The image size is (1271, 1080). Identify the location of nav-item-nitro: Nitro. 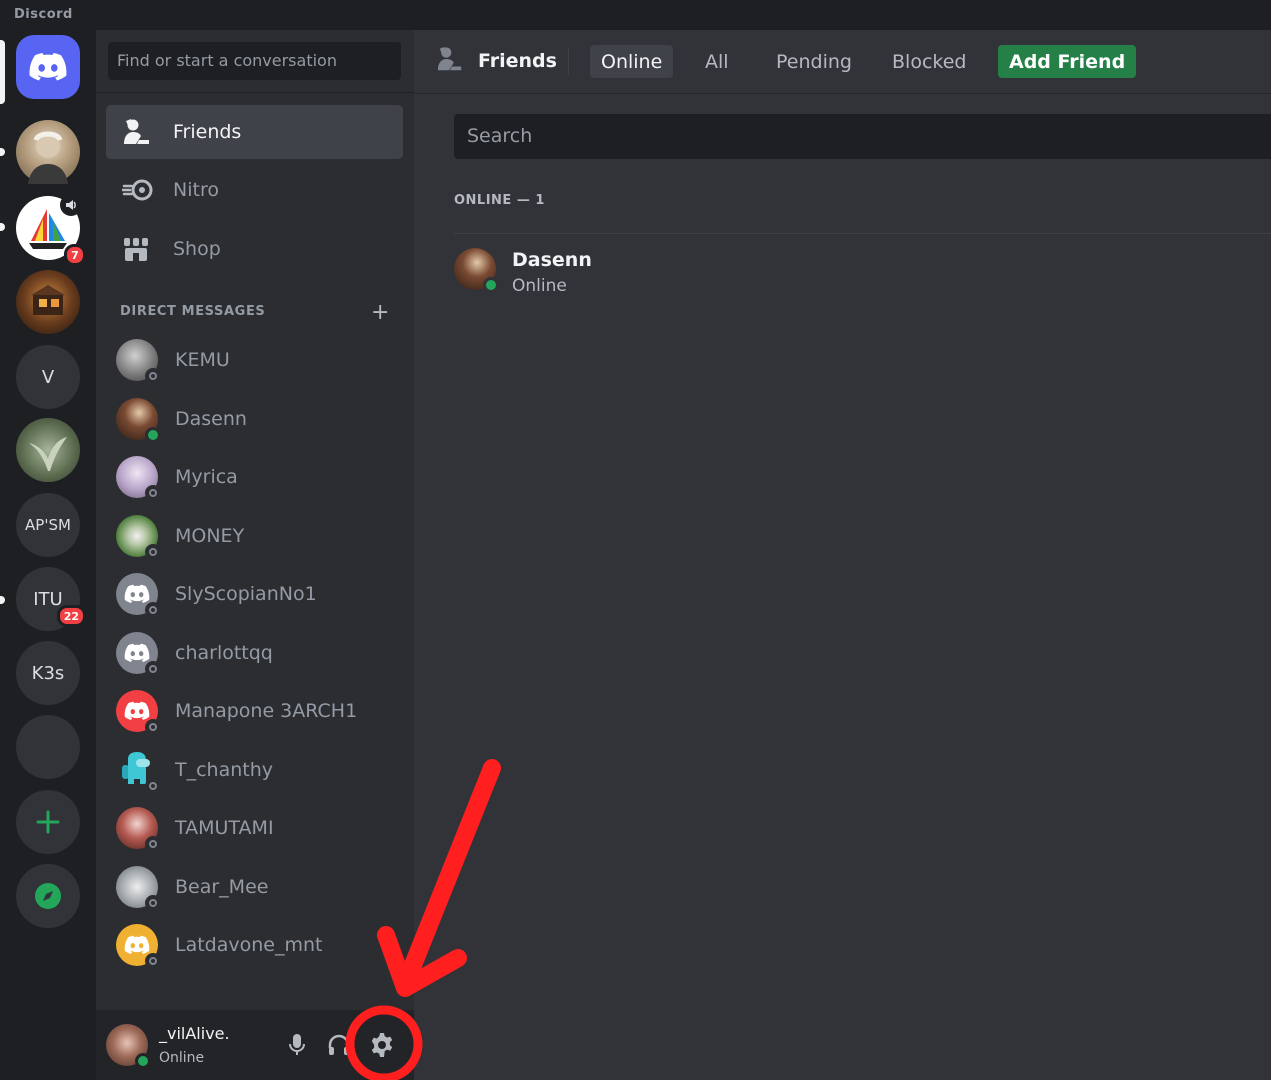
(254, 190).